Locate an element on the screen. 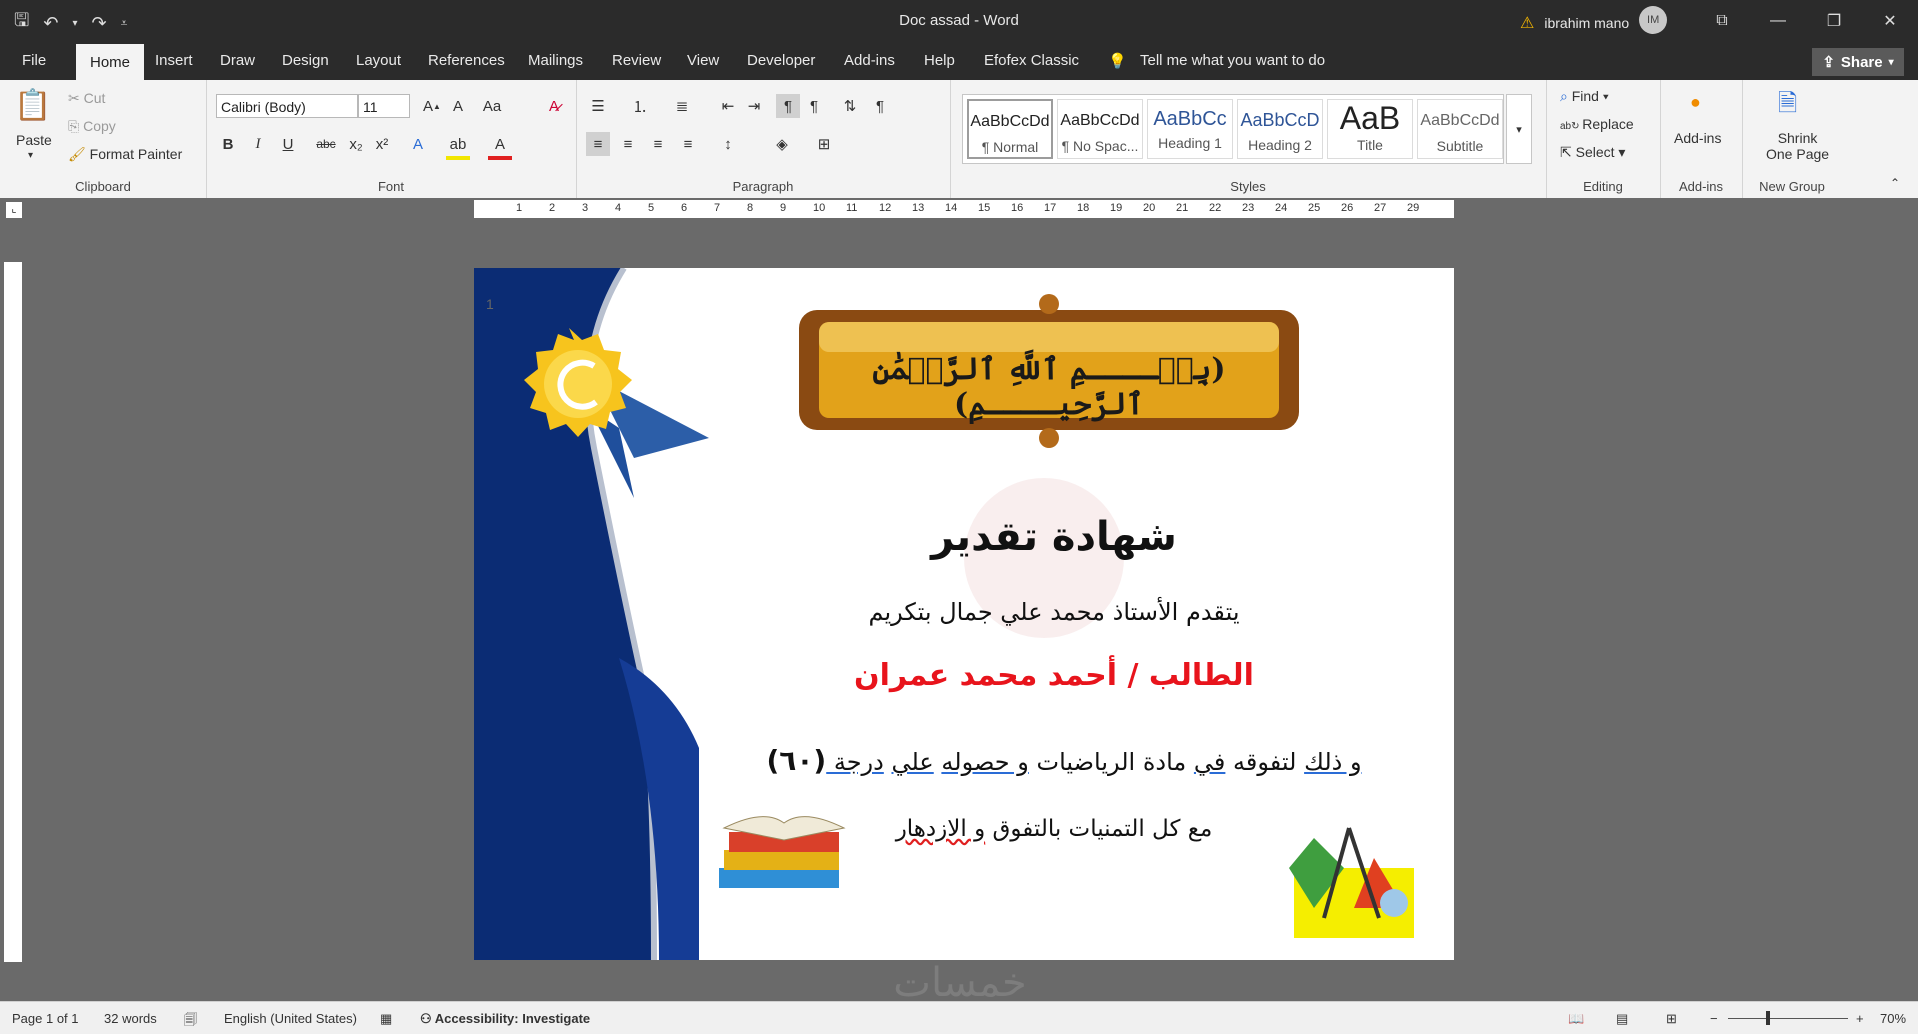 The height and width of the screenshot is (1034, 1918). tab-design: Design is located at coordinates (305, 60).